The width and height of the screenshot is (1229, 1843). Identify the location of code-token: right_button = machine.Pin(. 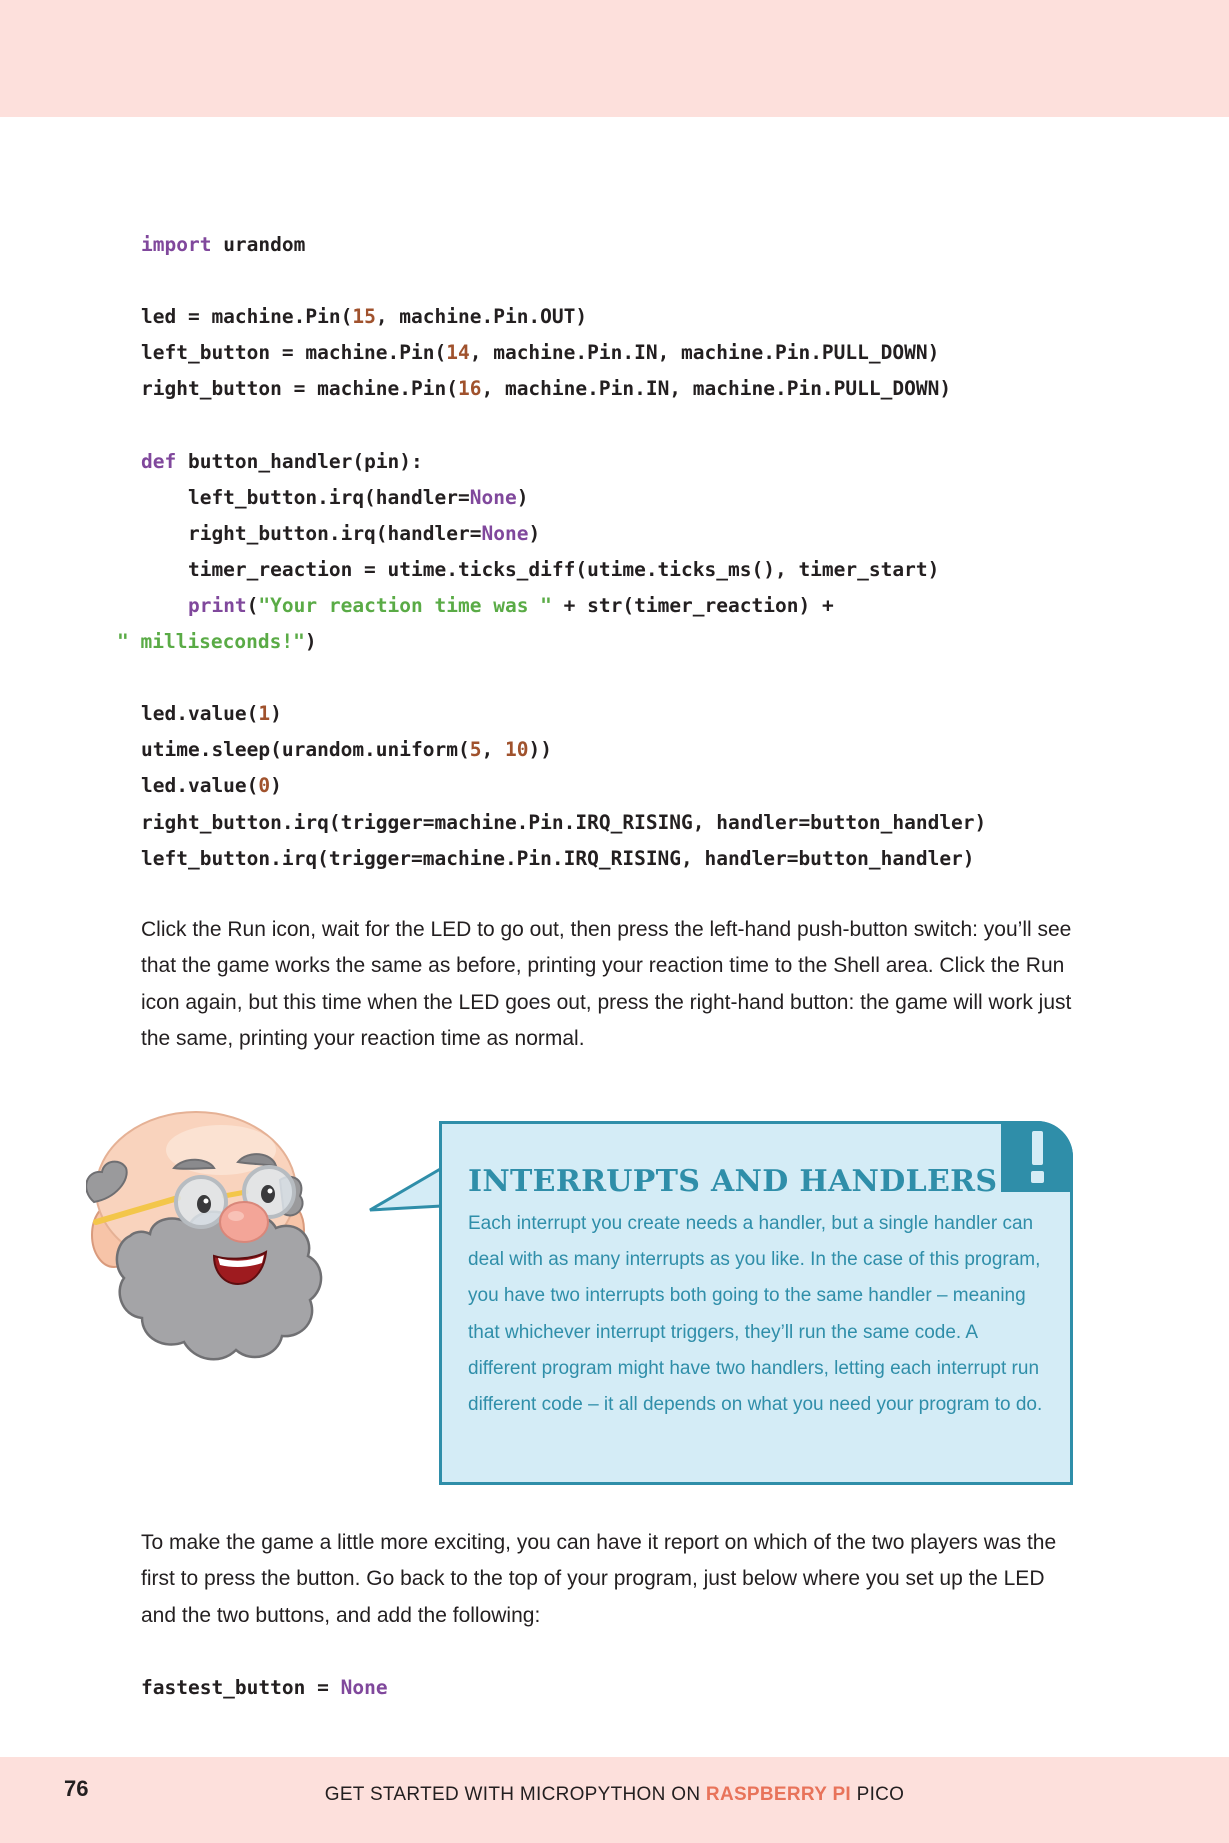
(299, 389).